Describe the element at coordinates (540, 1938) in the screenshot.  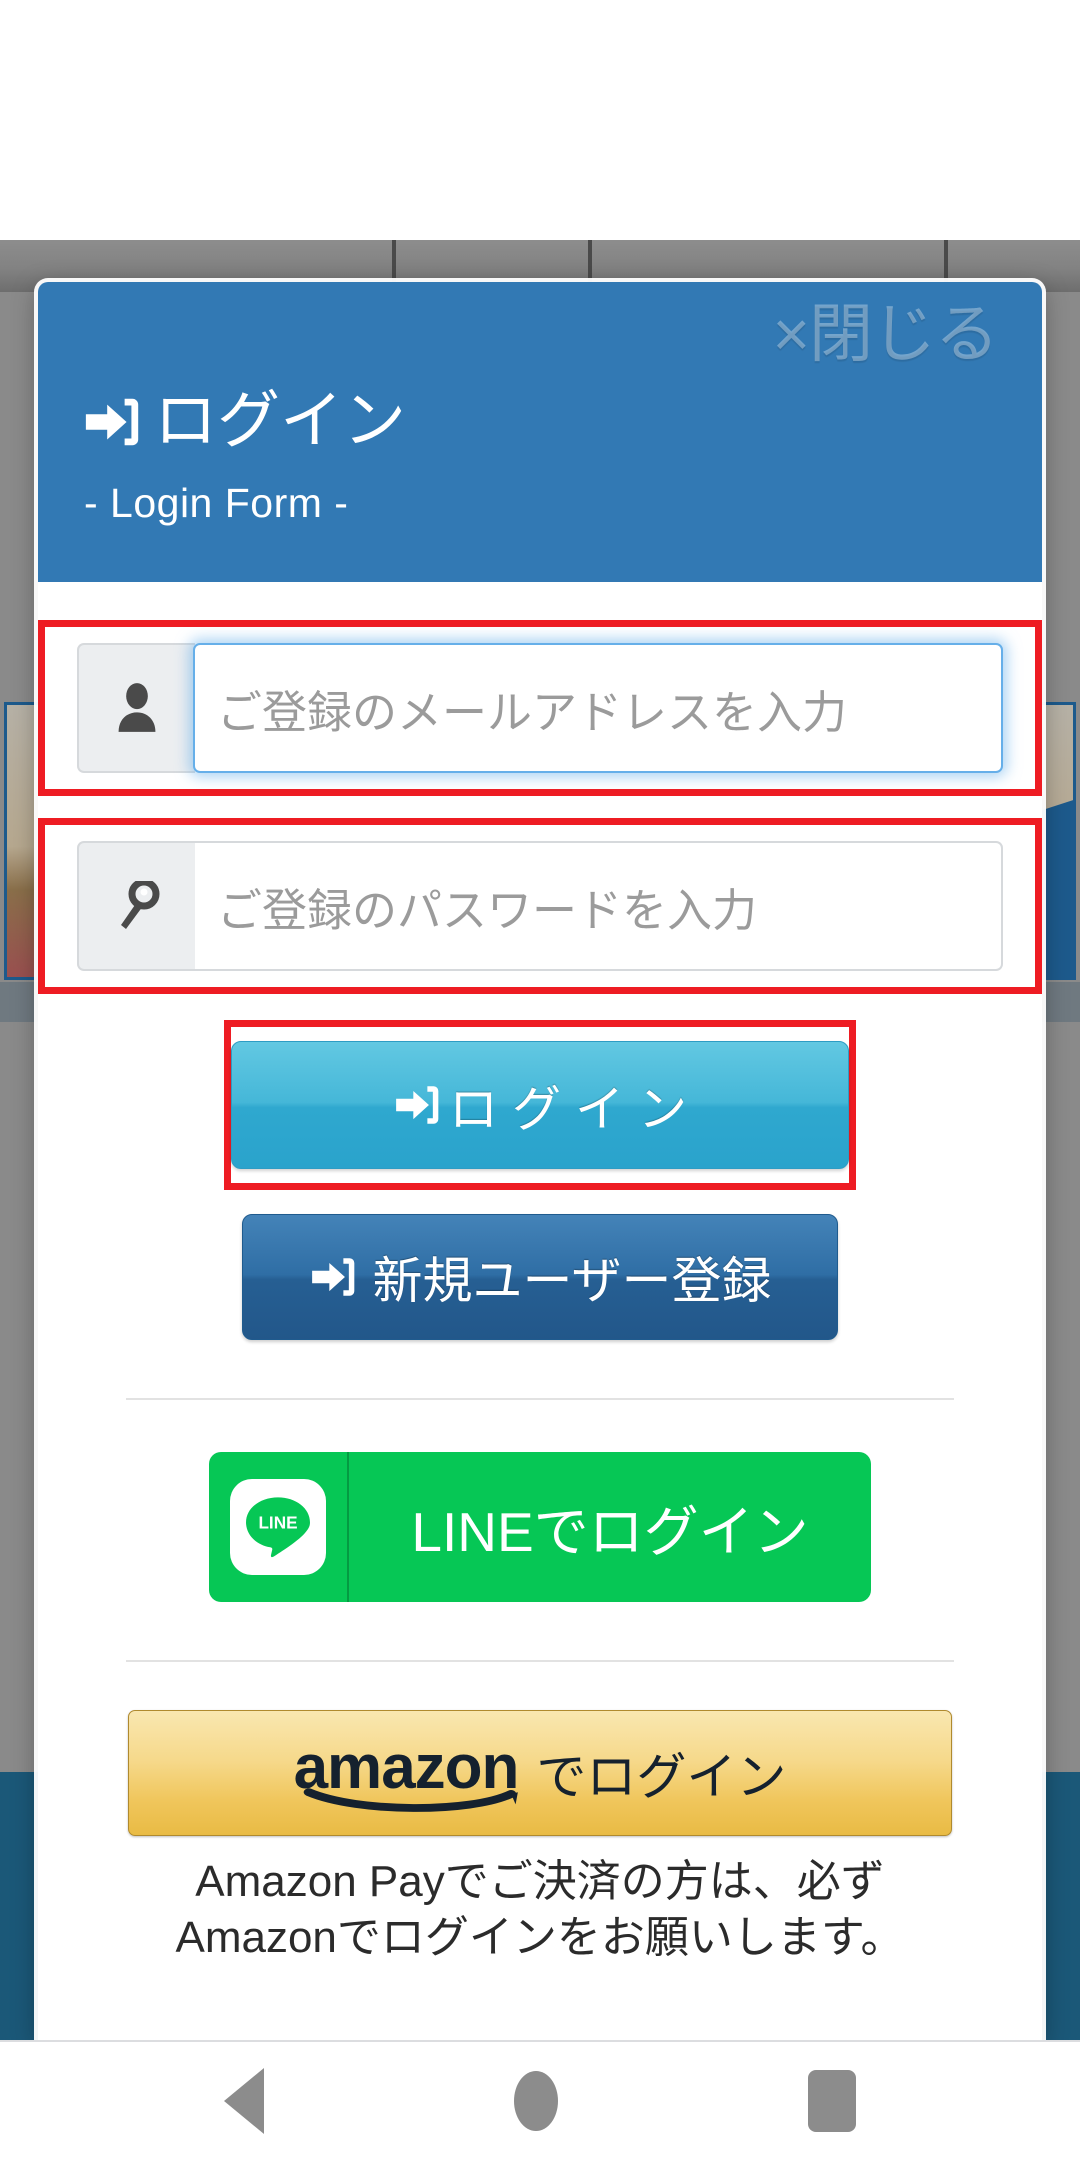
I see `amazon-pay-note-line2: Amazonでログインをお願いします。` at that location.